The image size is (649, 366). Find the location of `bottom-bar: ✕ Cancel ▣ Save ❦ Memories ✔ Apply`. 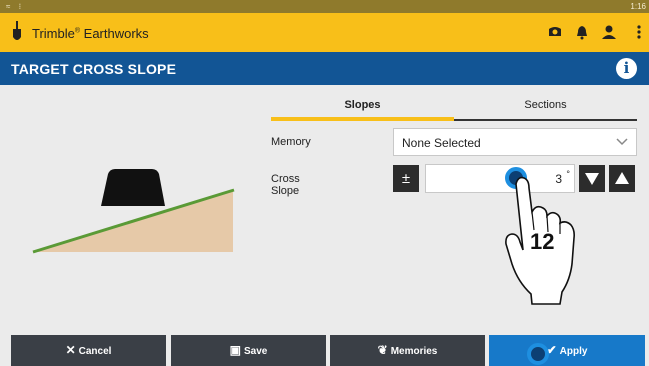

bottom-bar: ✕ Cancel ▣ Save ❦ Memories ✔ Apply is located at coordinates (324, 349).